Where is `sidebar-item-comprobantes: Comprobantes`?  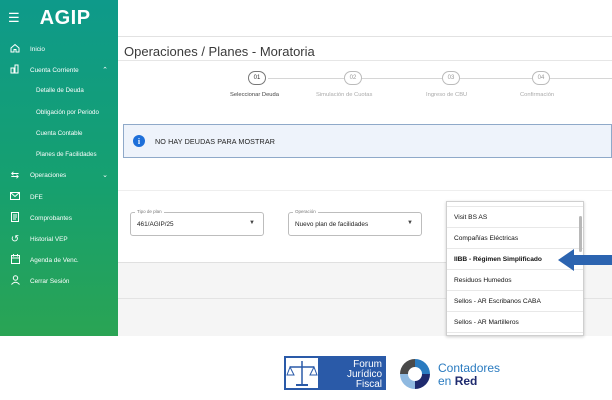
sidebar-item-comprobantes: Comprobantes is located at coordinates (59, 218).